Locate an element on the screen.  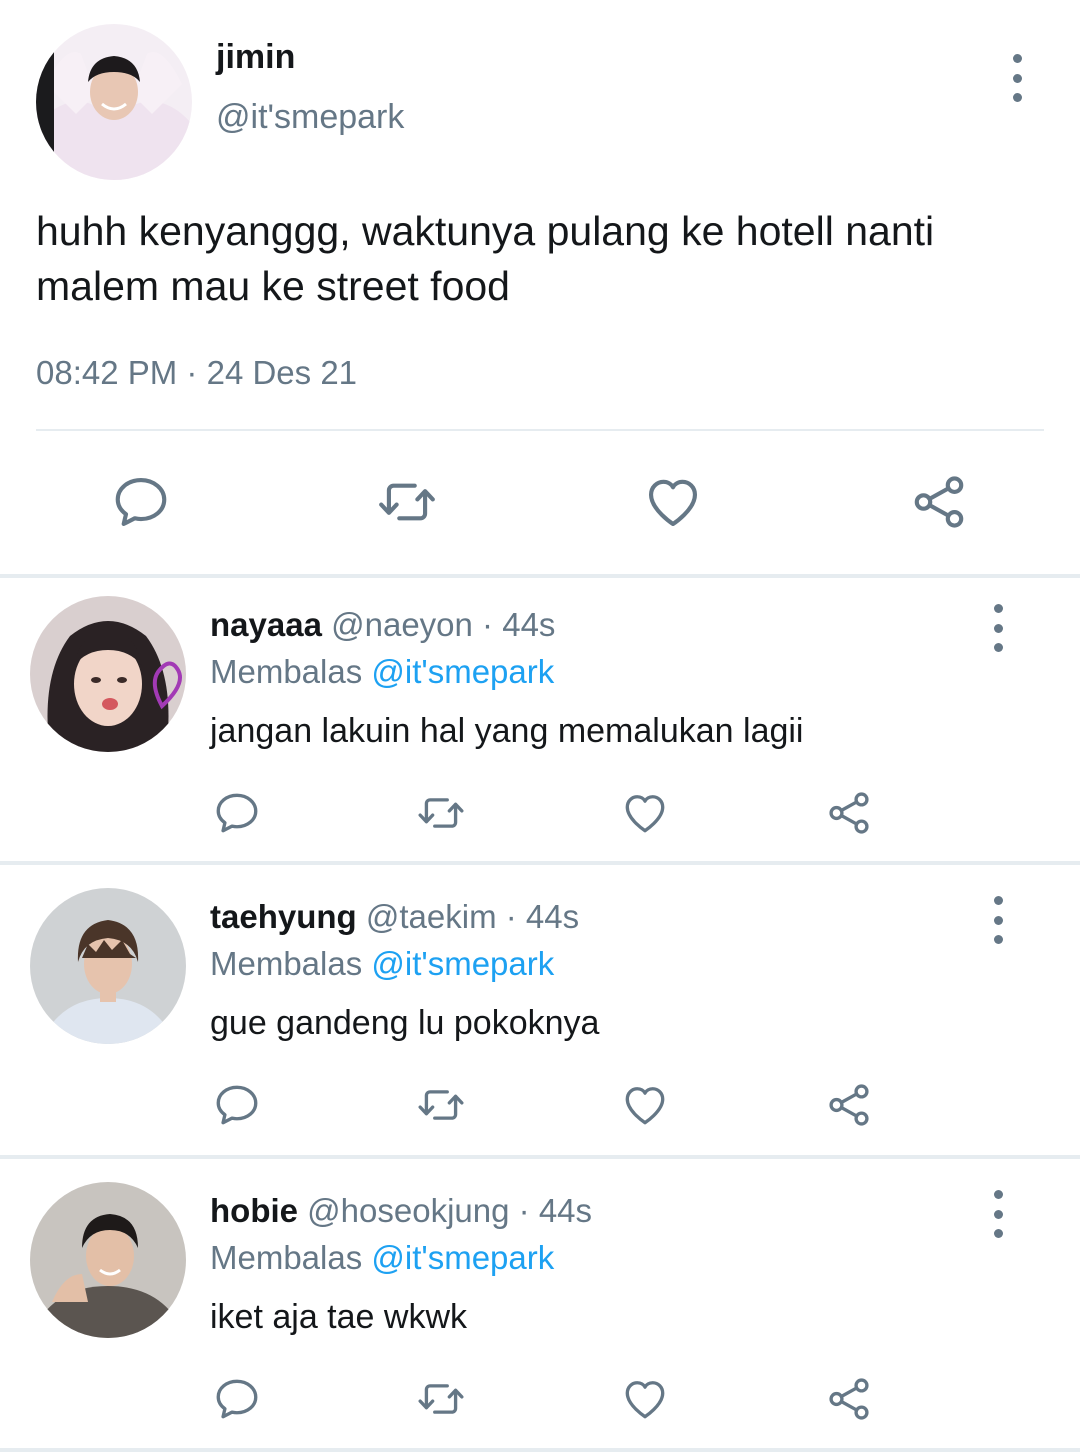
reply-author-name: hobie is located at coordinates (254, 1210).